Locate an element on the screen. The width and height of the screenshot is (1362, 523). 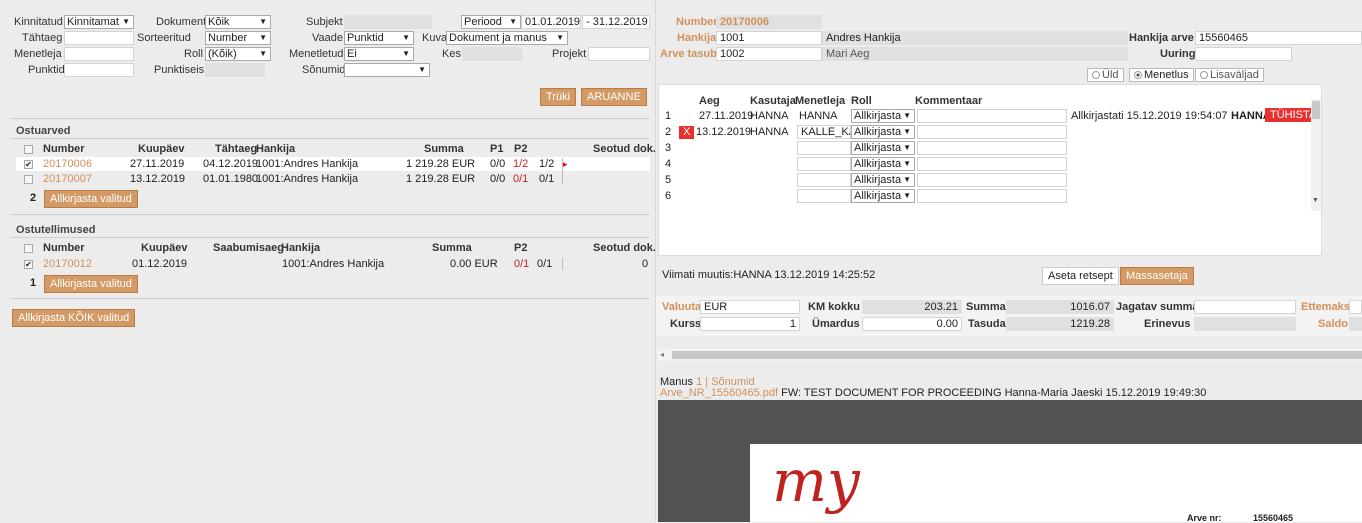
row-checkbox is located at coordinates (28, 179).